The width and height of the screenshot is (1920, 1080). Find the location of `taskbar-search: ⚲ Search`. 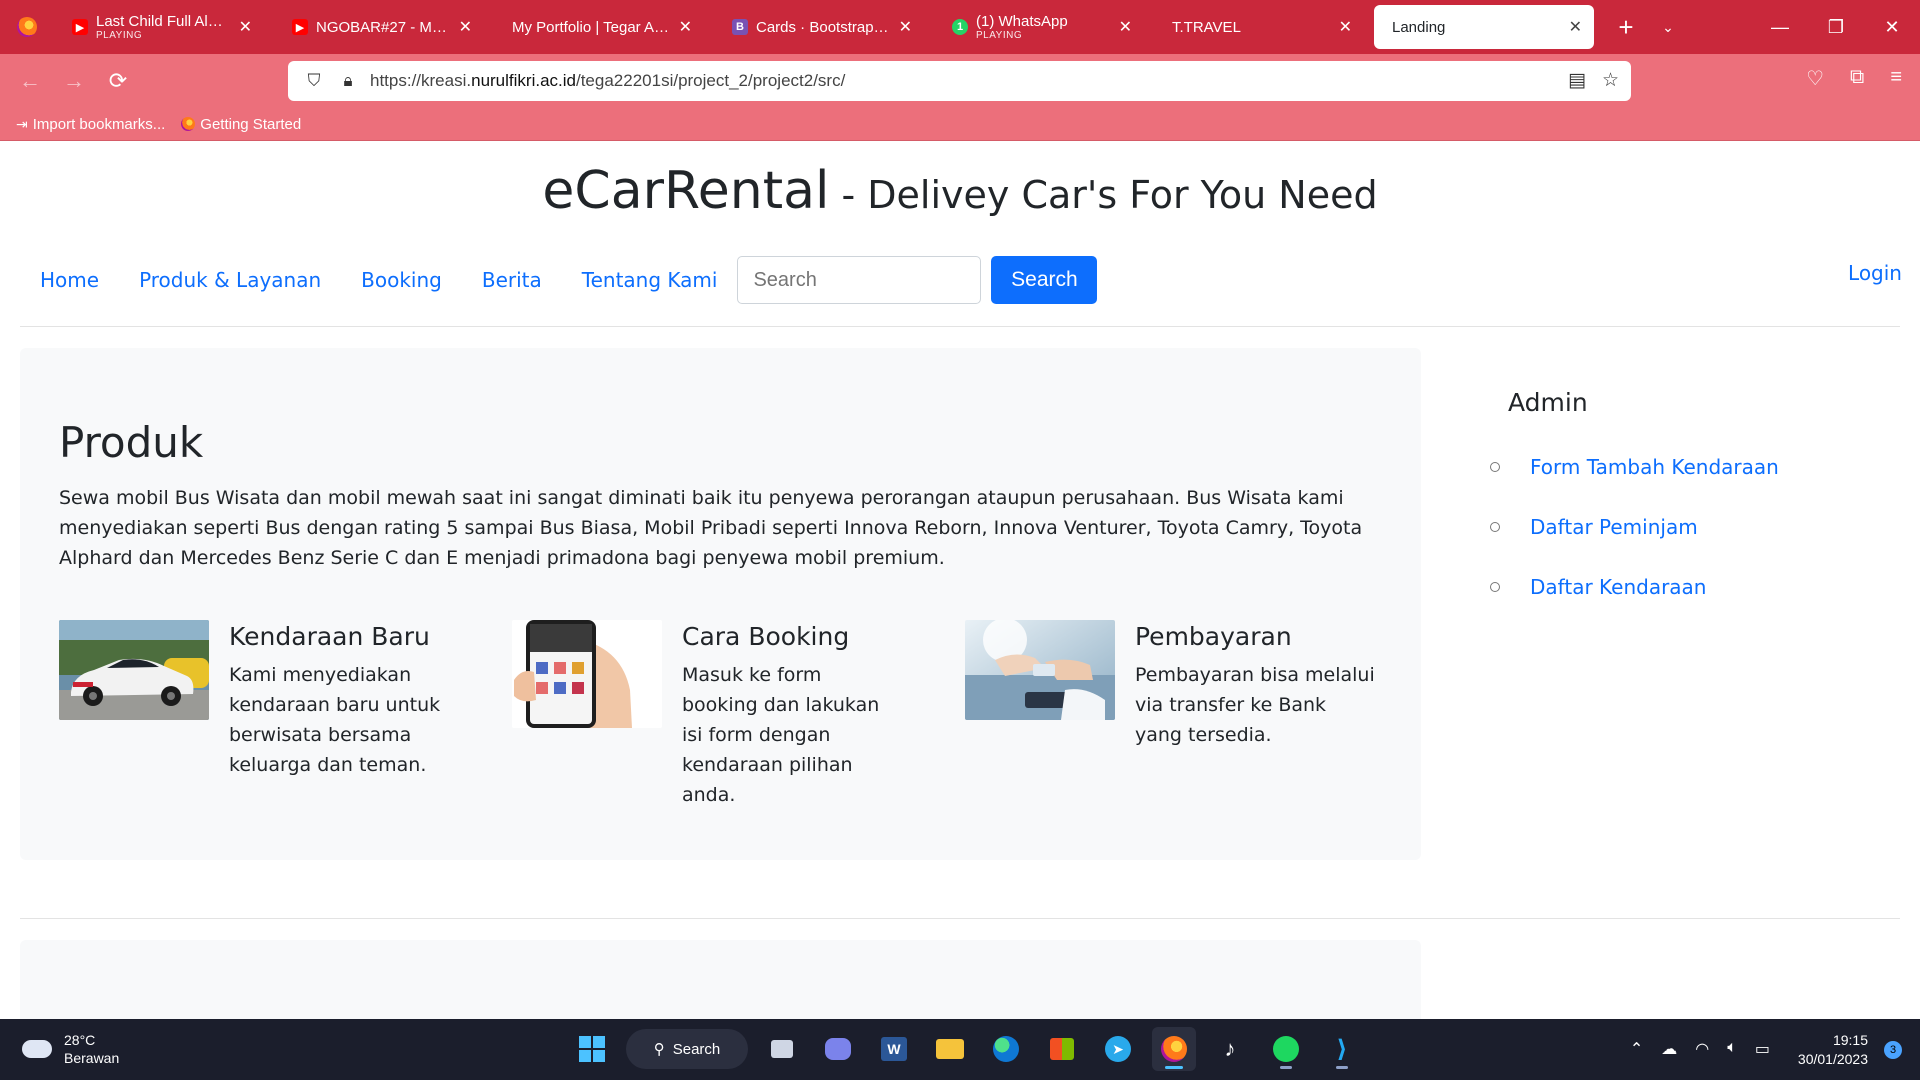

taskbar-search: ⚲ Search is located at coordinates (687, 1049).